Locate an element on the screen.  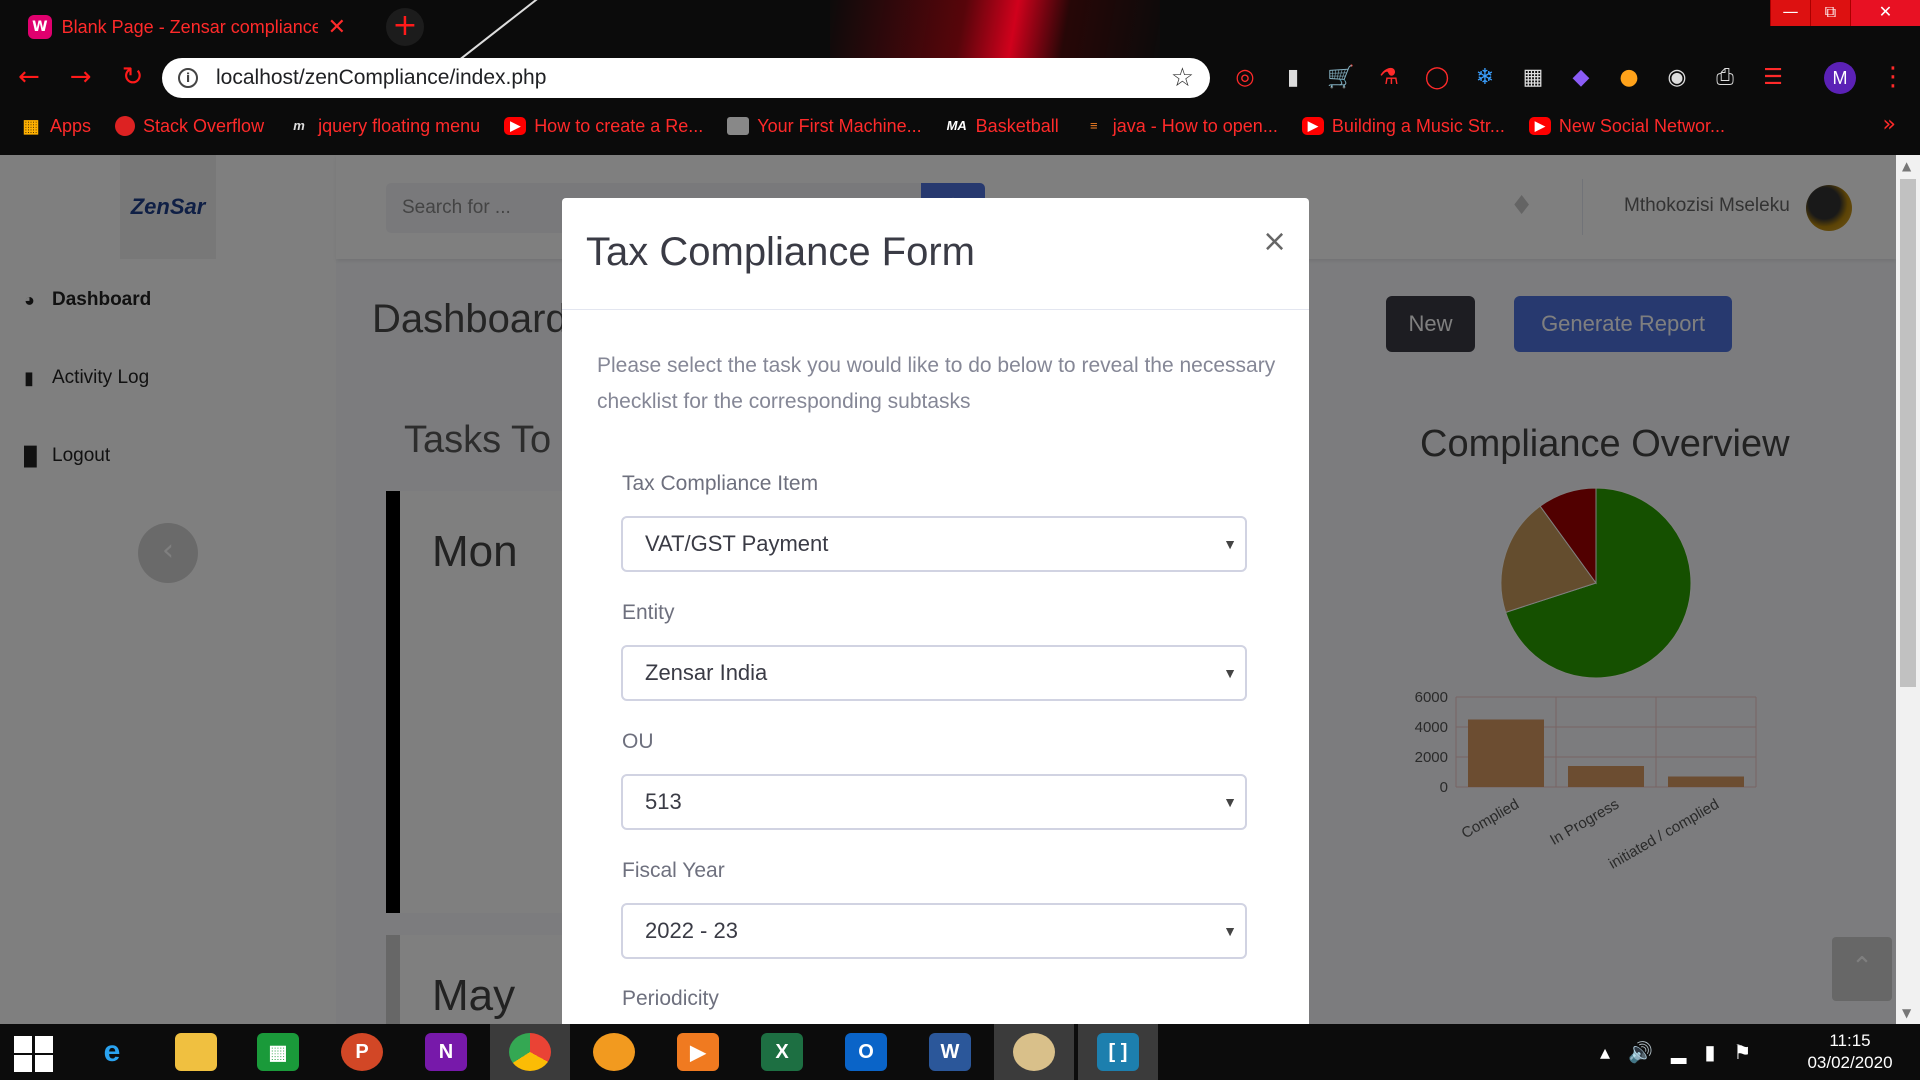
extension-ring-icon: ◎ is located at coordinates (1245, 77).